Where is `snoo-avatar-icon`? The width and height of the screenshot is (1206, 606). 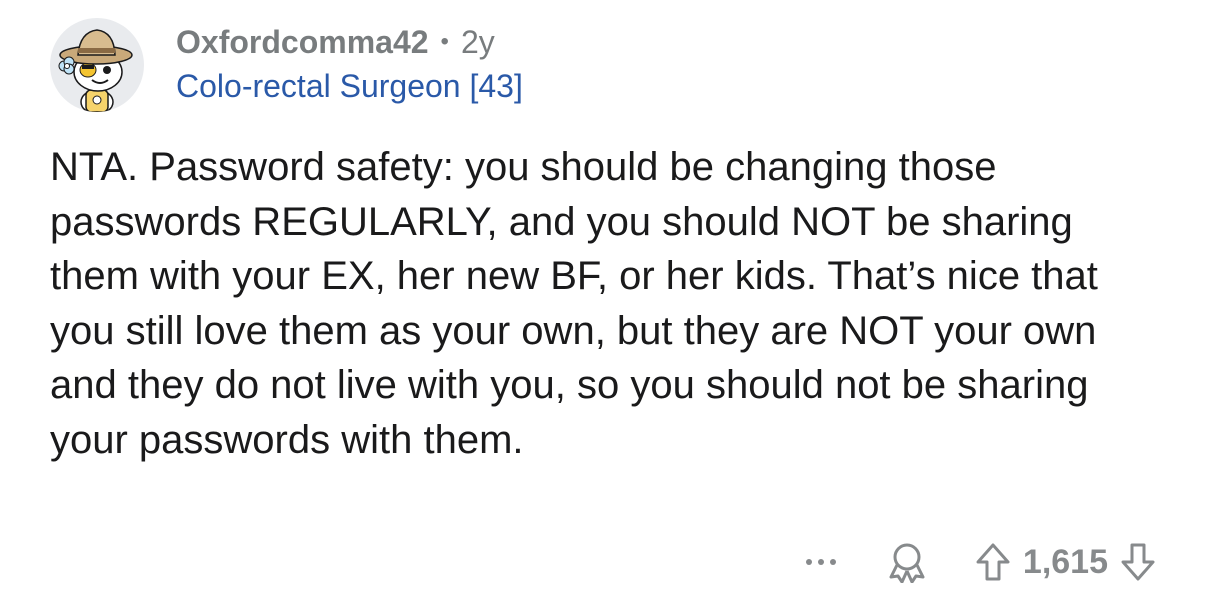
snoo-avatar-icon is located at coordinates (95, 70).